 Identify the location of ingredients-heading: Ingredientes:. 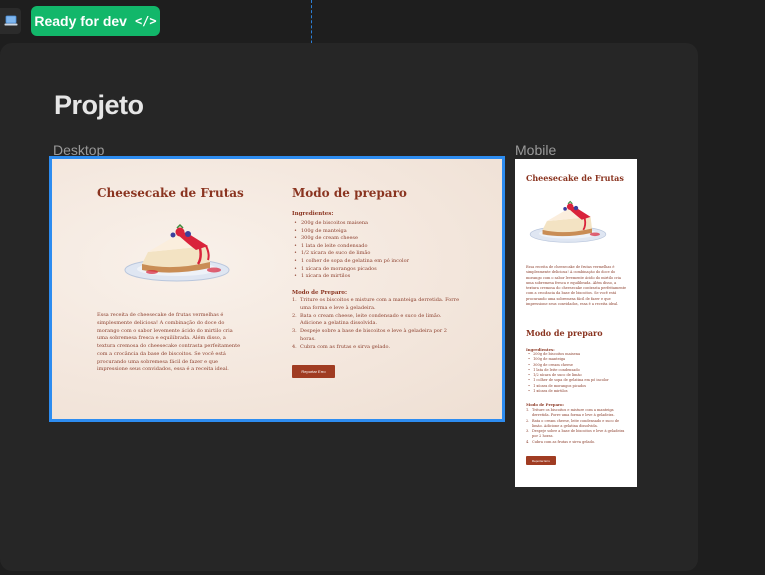
(313, 214).